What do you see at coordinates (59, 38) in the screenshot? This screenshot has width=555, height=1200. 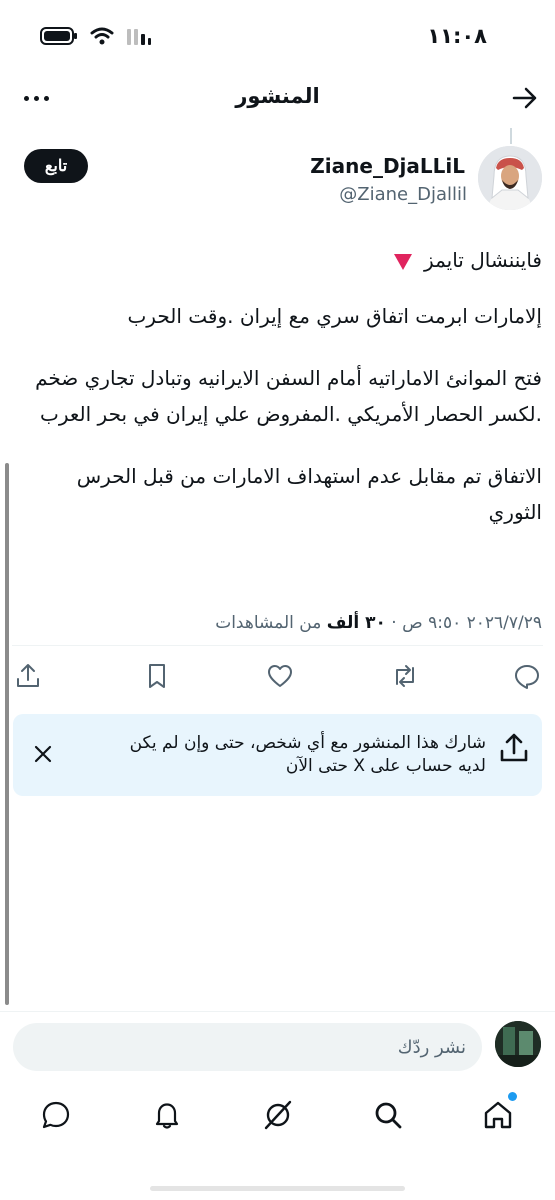 I see `battery-icon` at bounding box center [59, 38].